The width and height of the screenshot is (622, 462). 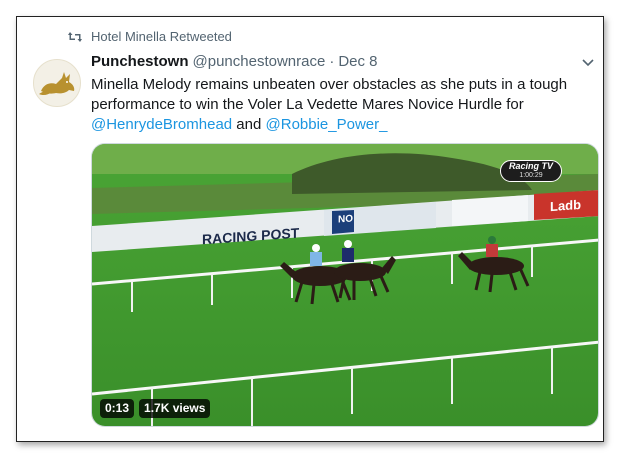 What do you see at coordinates (161, 36) in the screenshot?
I see `retweet-label: Hotel Minella Retweeted` at bounding box center [161, 36].